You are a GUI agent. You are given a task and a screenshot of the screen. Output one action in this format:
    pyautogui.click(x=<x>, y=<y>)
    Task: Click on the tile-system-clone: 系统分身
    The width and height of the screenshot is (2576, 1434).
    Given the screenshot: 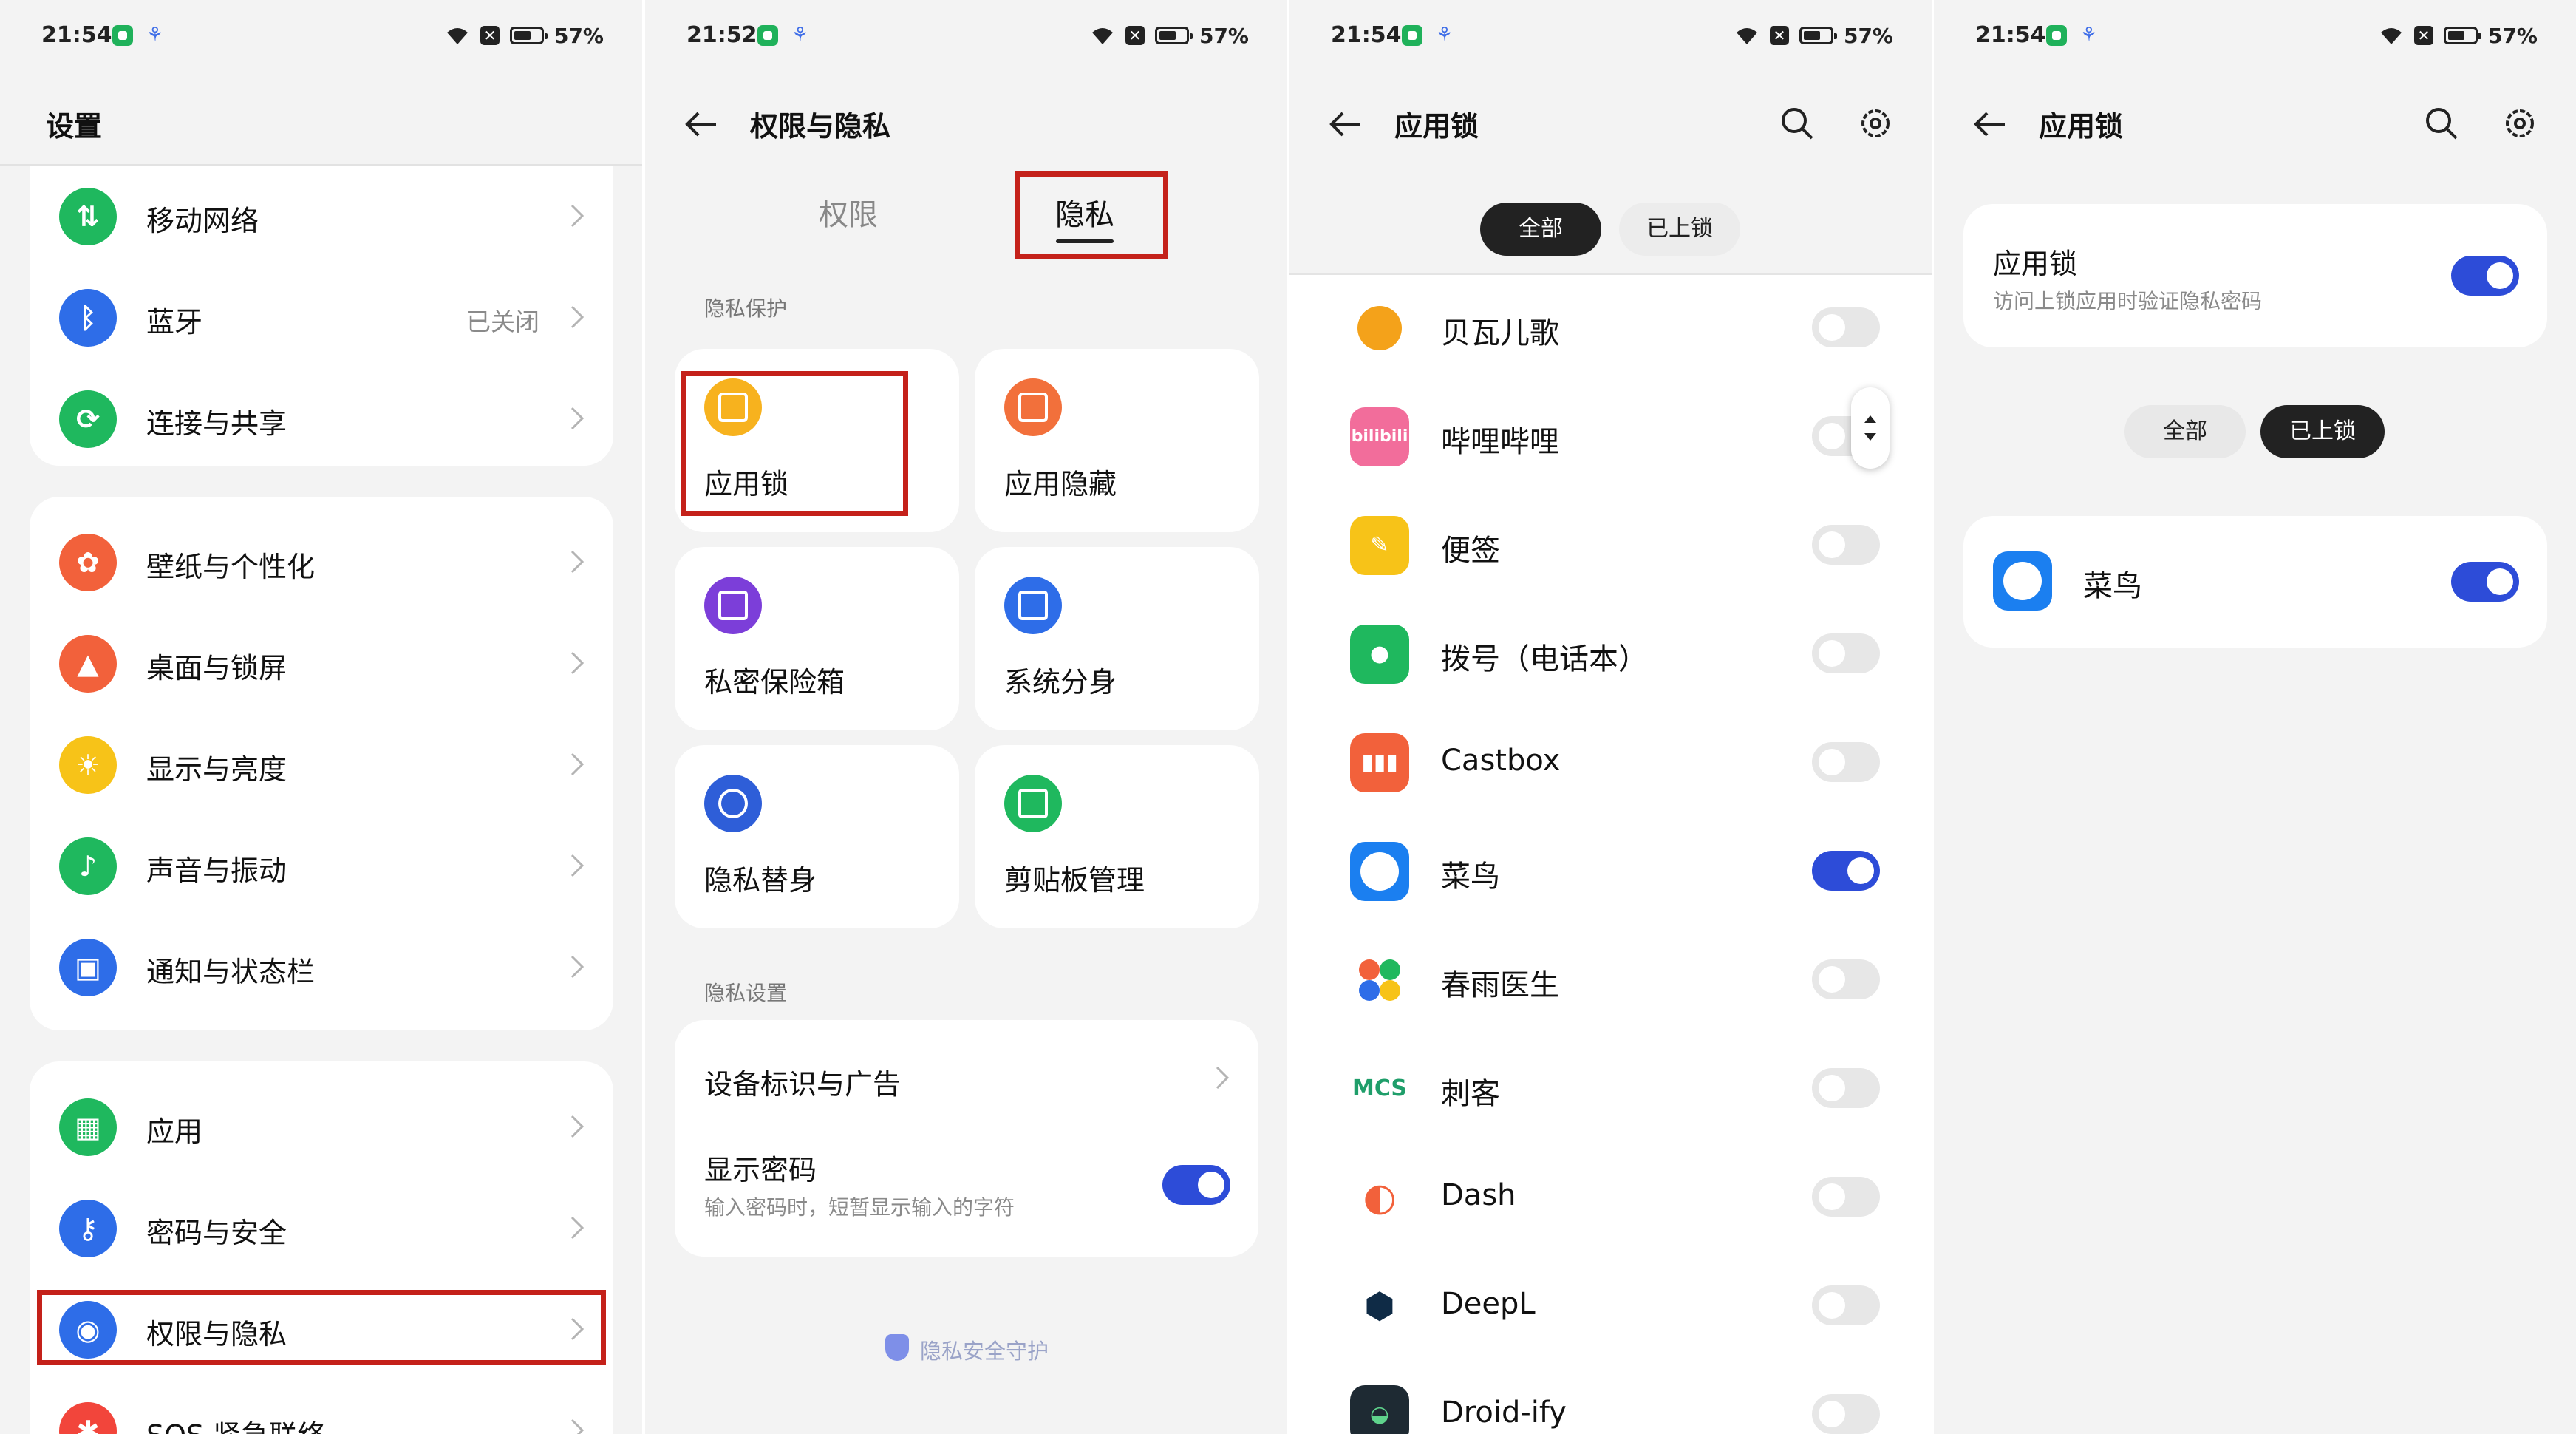 What is the action you would take?
    pyautogui.click(x=1117, y=639)
    